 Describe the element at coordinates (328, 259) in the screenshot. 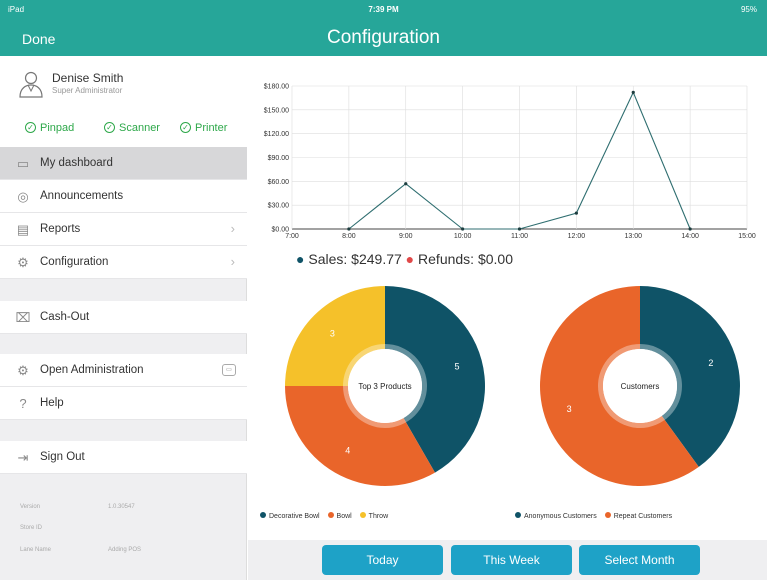

I see `sales-label: Sales:` at that location.